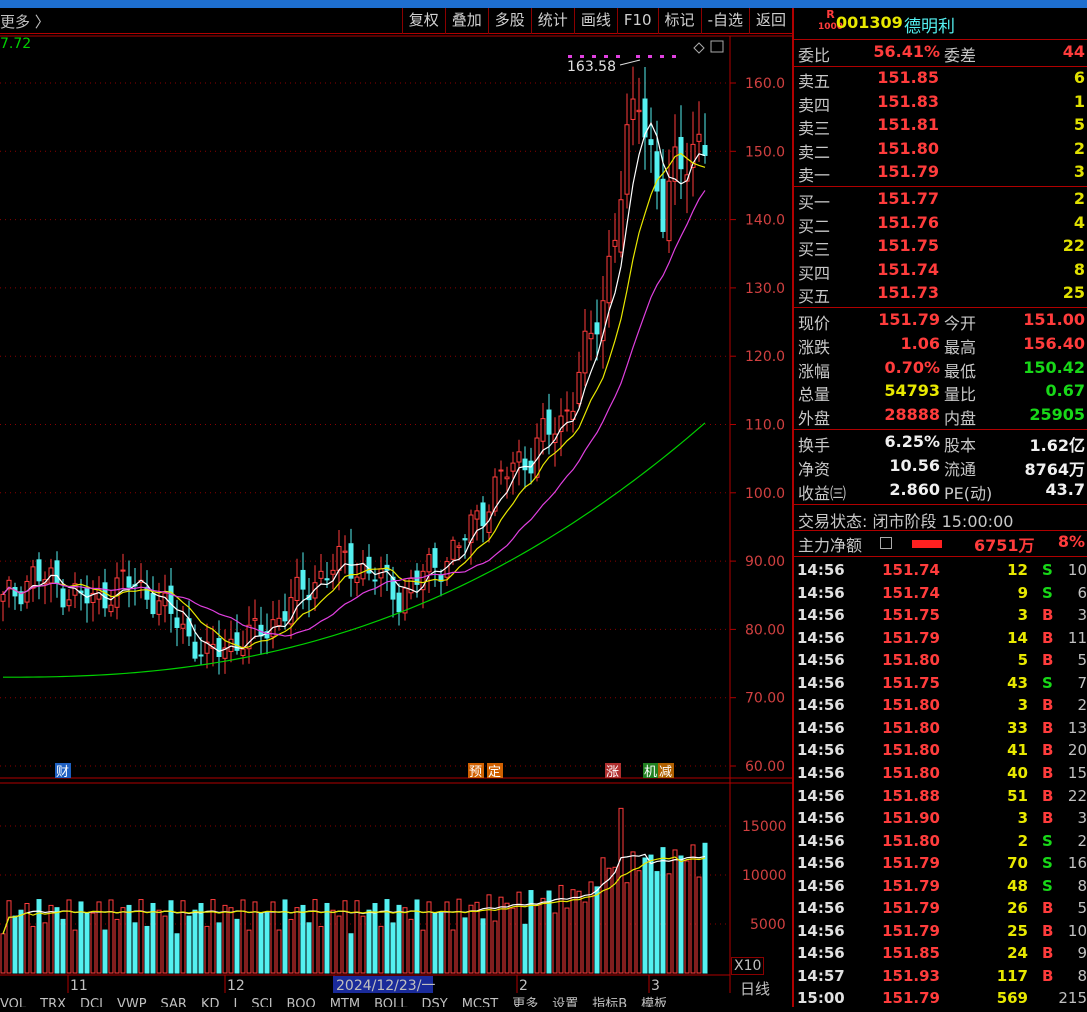  I want to click on indicator-tab: DSY, so click(434, 1002).